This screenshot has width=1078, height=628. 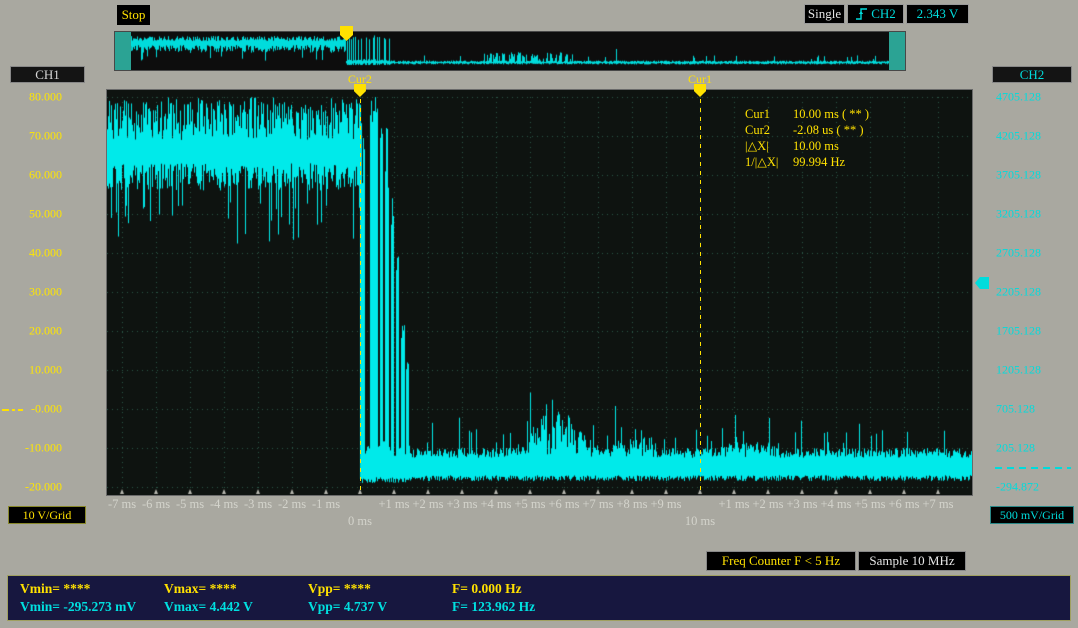 I want to click on overview-right-mask, so click(x=897, y=51).